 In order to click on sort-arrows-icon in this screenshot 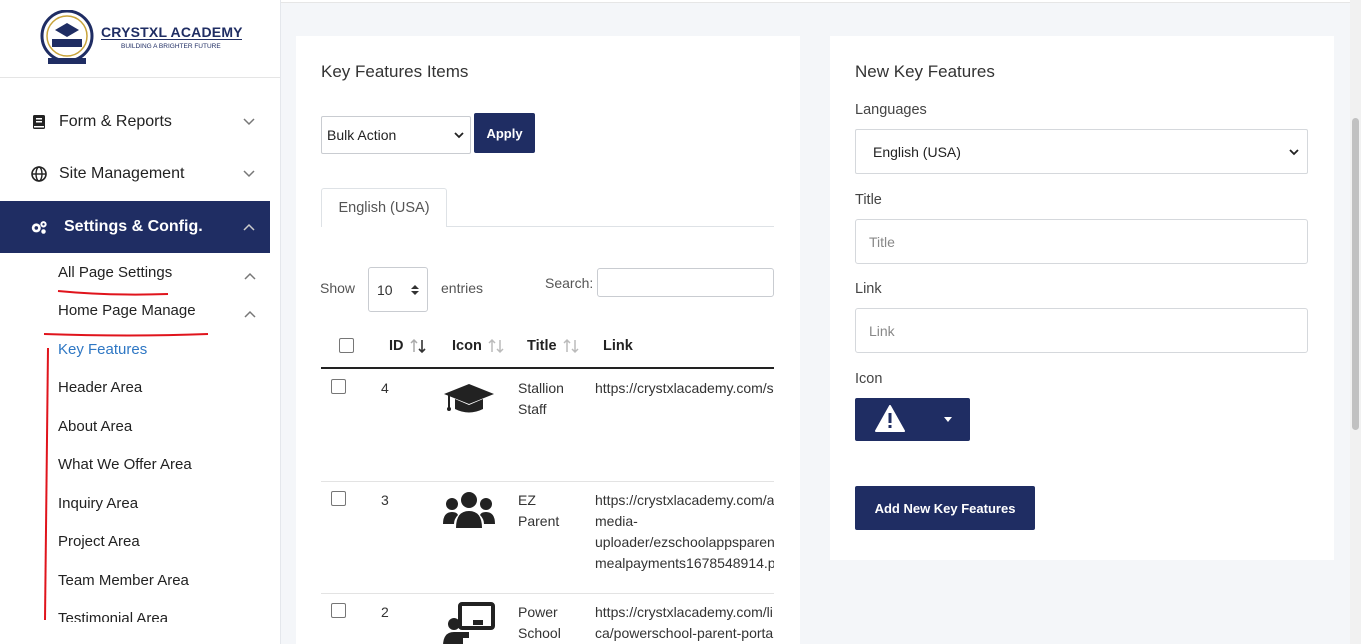, I will do `click(415, 290)`.